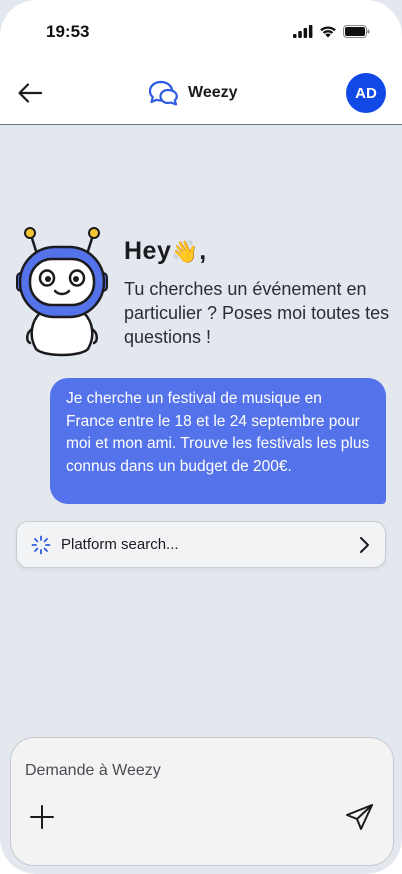 This screenshot has width=402, height=874. I want to click on chevron-right-icon, so click(364, 544).